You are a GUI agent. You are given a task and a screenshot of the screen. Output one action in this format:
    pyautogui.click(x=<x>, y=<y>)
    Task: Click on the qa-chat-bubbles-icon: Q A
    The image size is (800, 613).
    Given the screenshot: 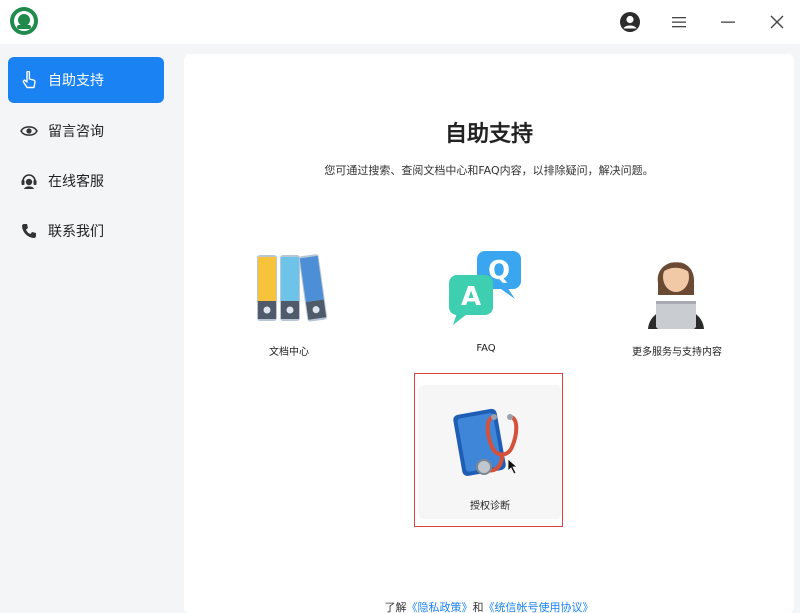 What is the action you would take?
    pyautogui.click(x=485, y=288)
    